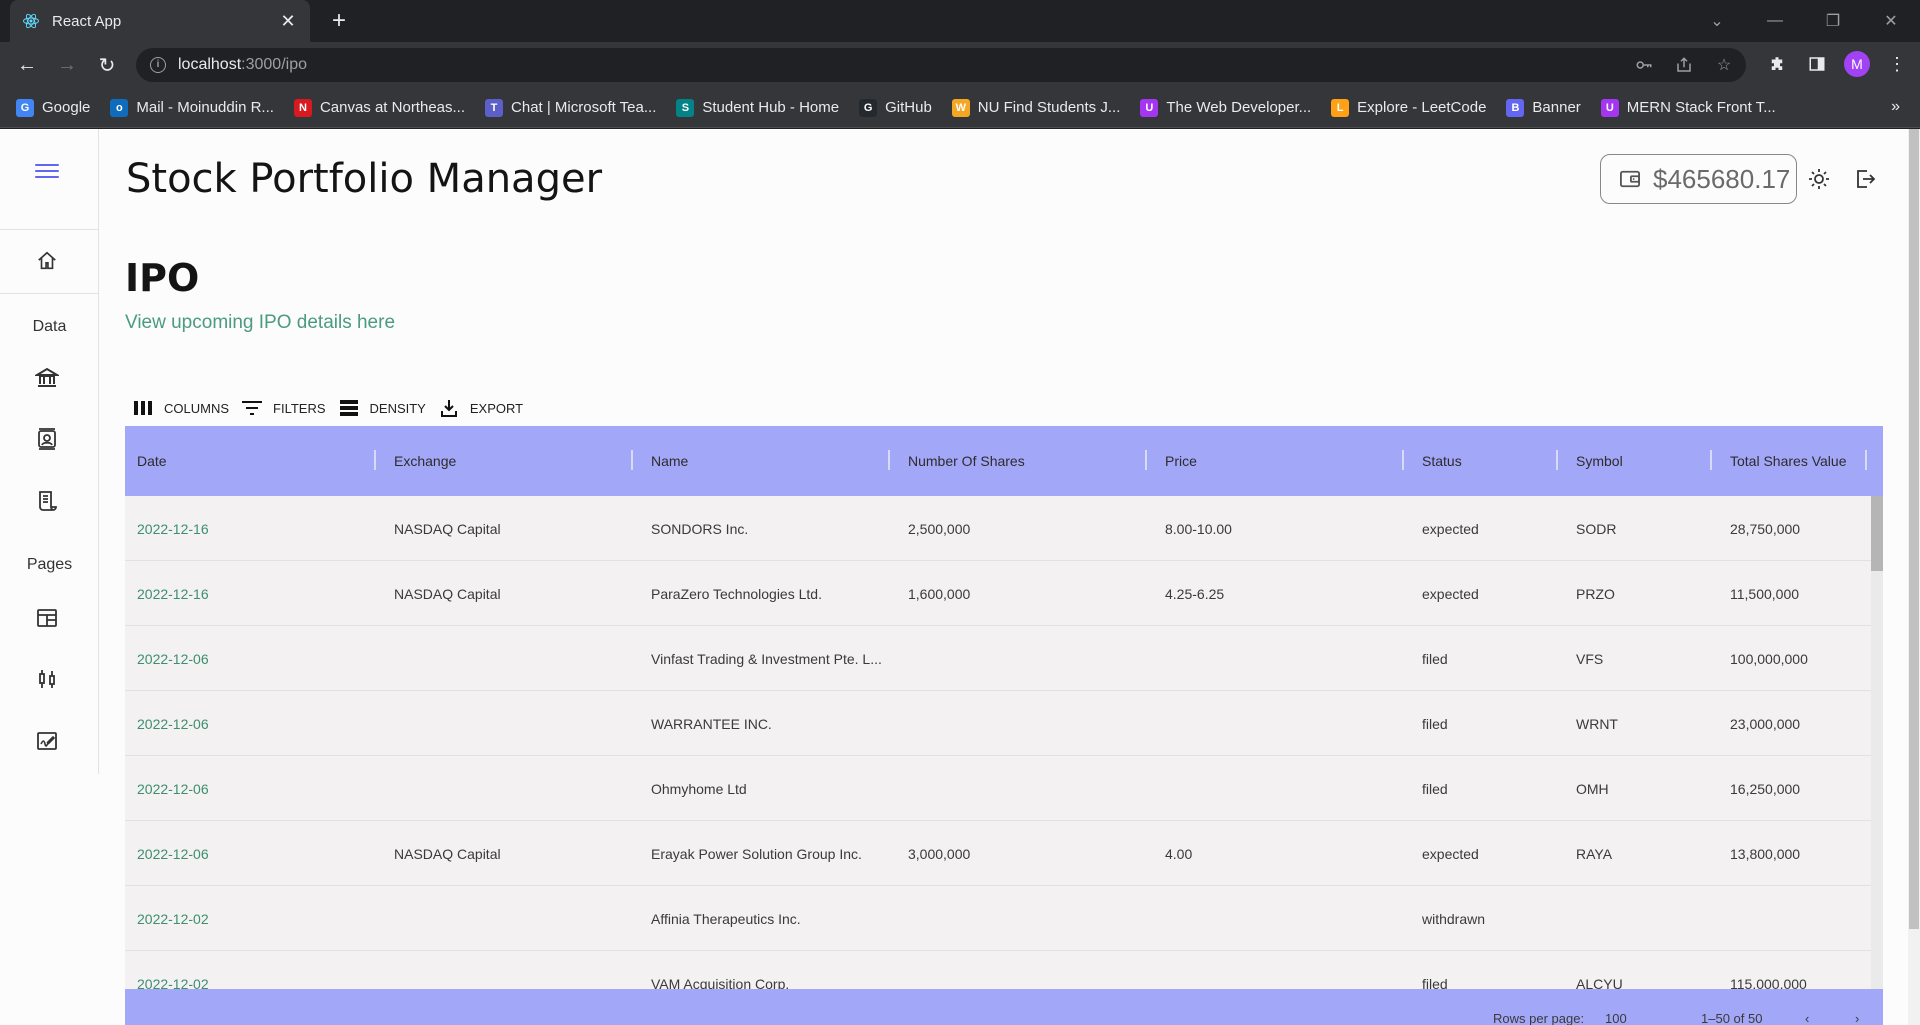  I want to click on bookmark-item: L Explore - LeetCode, so click(1408, 107).